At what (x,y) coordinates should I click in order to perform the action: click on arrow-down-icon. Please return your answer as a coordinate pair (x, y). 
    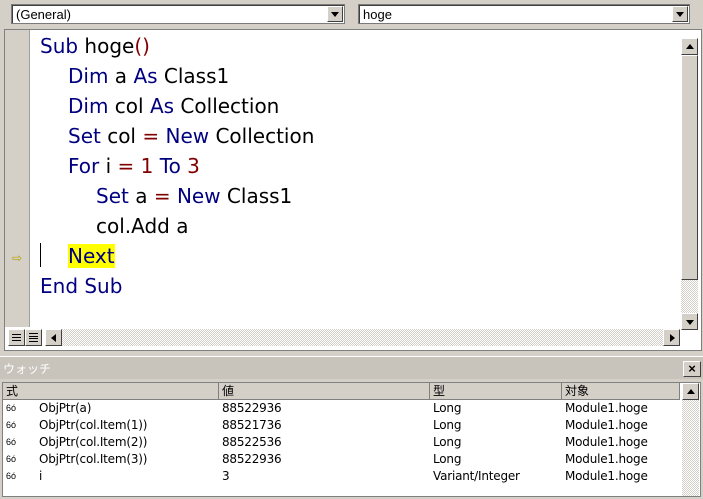
    Looking at the image, I should click on (690, 322).